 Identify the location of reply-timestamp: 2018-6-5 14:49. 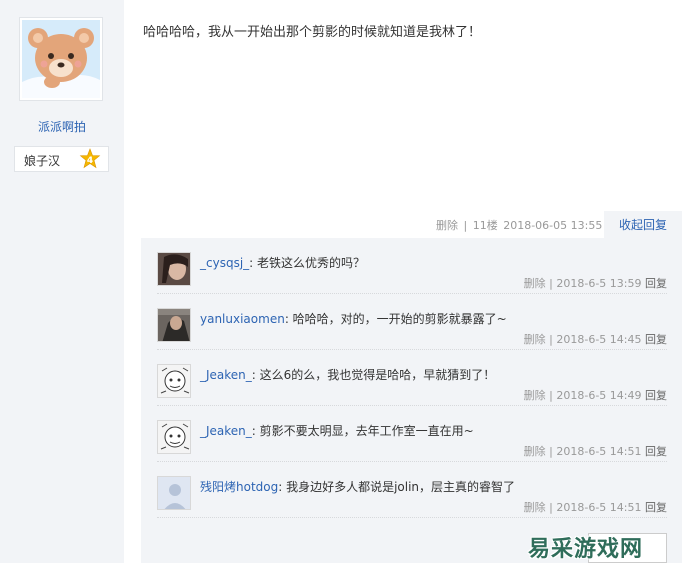
(599, 395).